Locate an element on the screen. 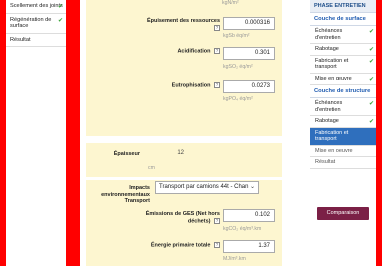  epuisement-value: 0.000316 is located at coordinates (249, 23).